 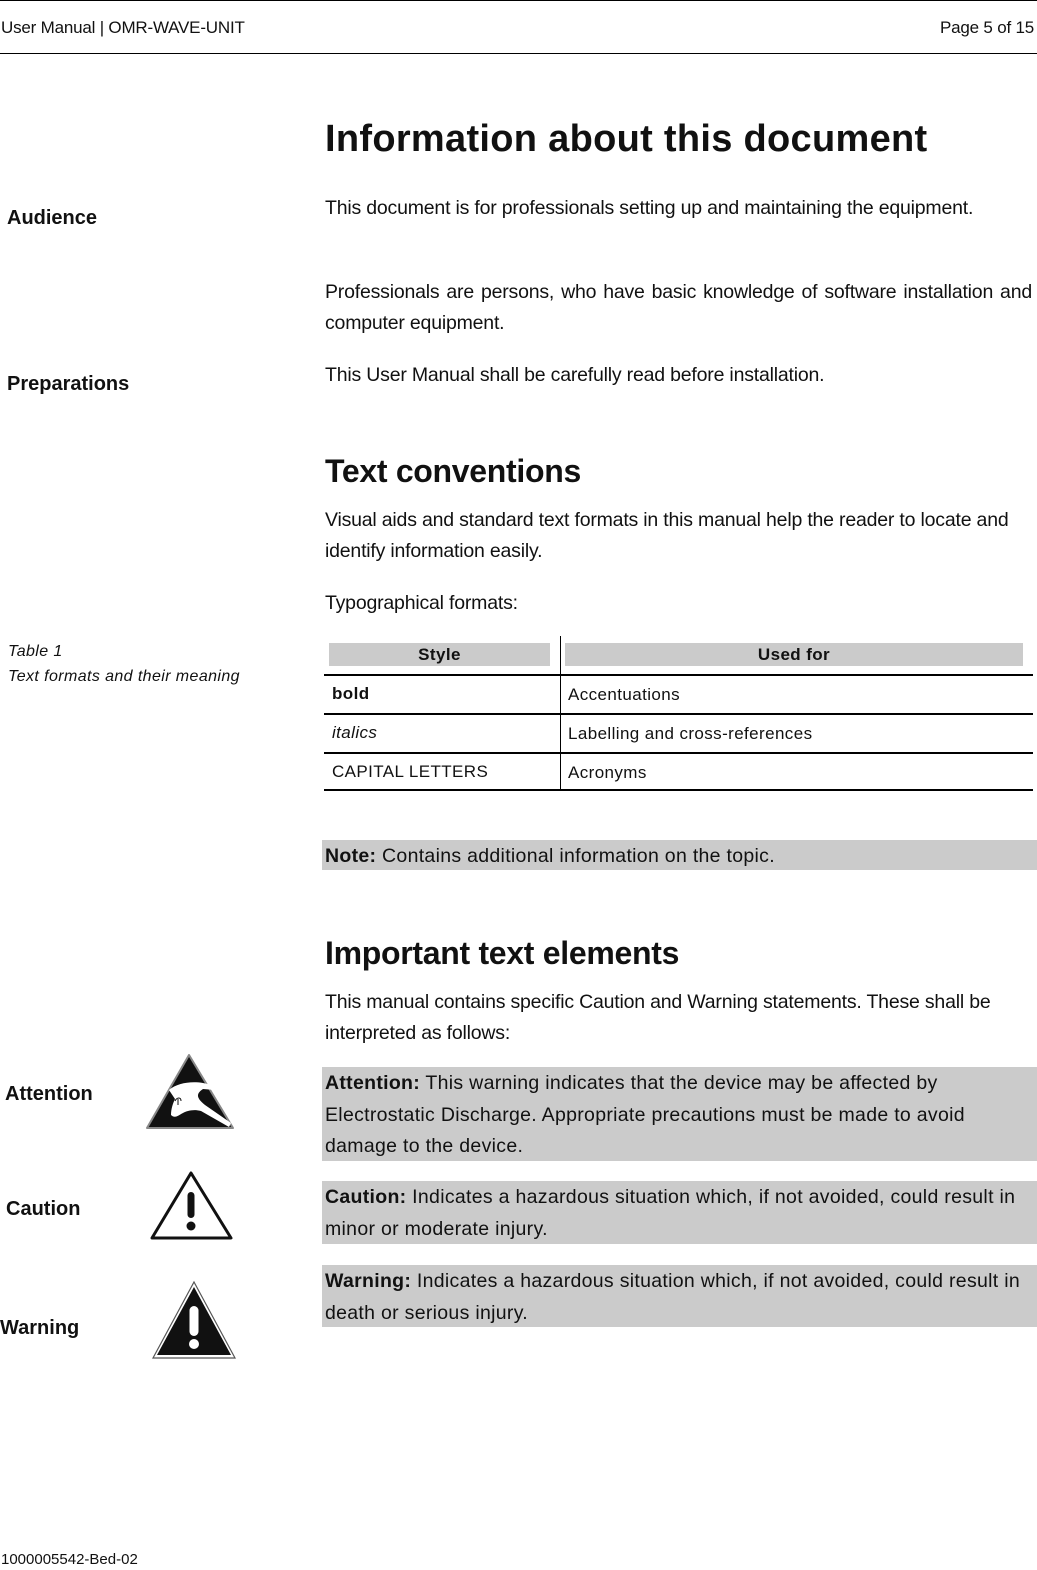 I want to click on table-header-used-for: Used for, so click(x=794, y=654).